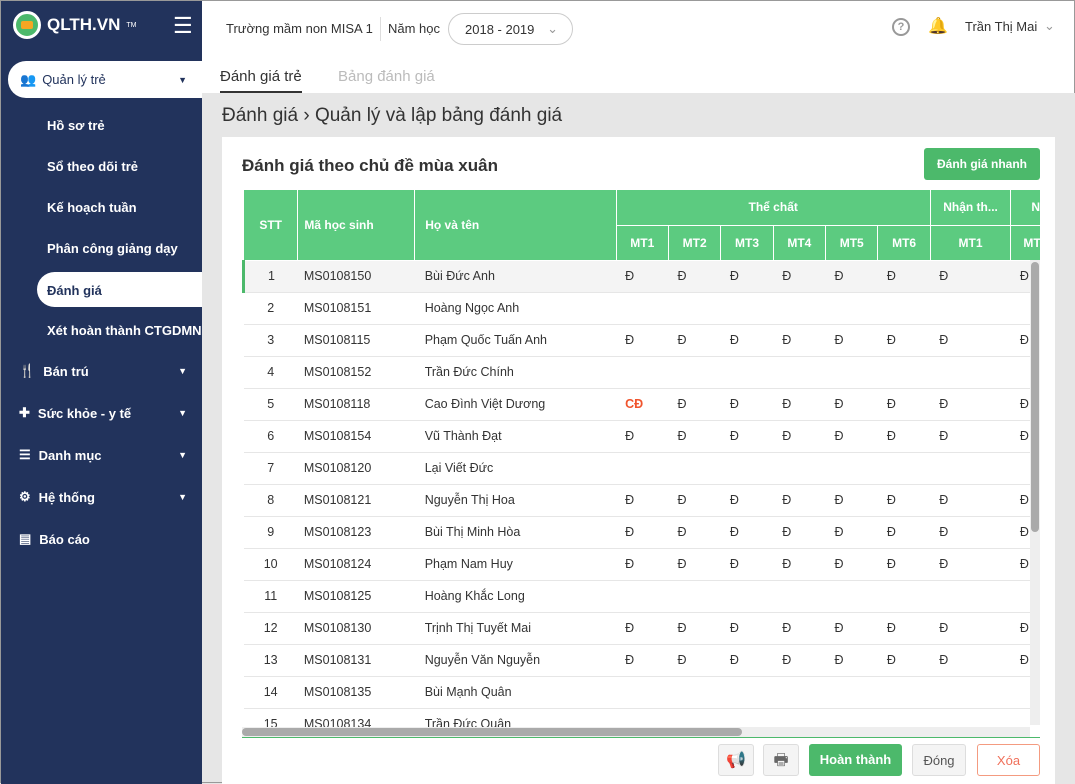 This screenshot has width=1075, height=784. Describe the element at coordinates (1049, 26) in the screenshot. I see `chevron-down-icon: ⌄` at that location.